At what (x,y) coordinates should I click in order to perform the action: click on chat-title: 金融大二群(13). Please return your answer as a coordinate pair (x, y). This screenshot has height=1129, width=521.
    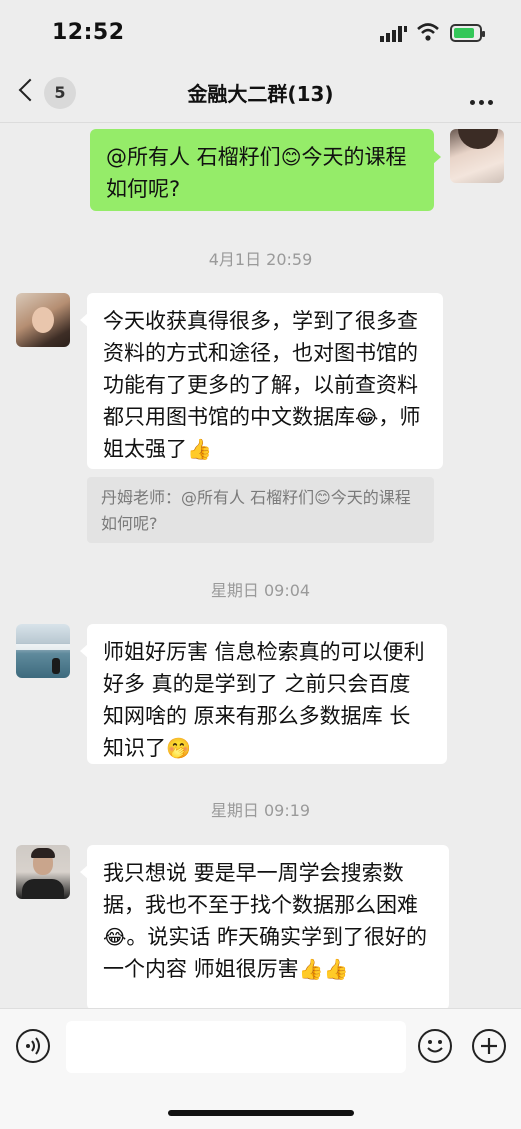
    Looking at the image, I should click on (260, 94).